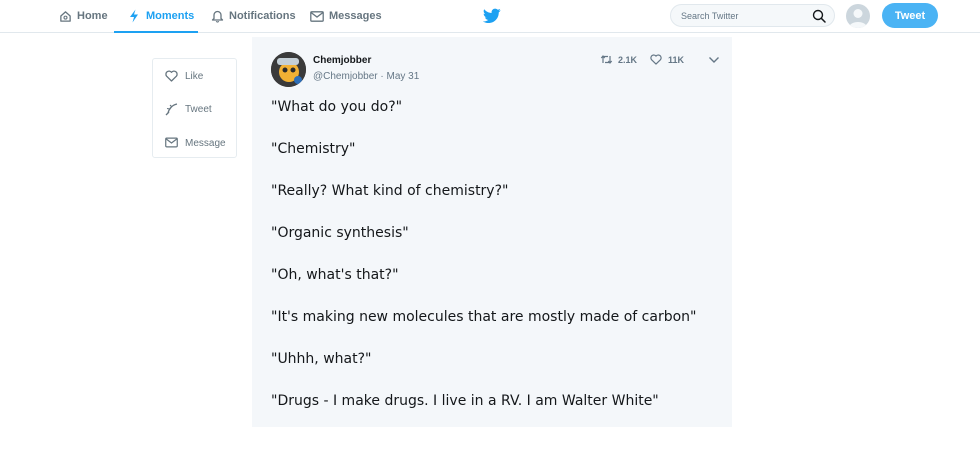 This screenshot has width=980, height=469. What do you see at coordinates (170, 16) in the screenshot?
I see `nav-moments-label: Moments` at bounding box center [170, 16].